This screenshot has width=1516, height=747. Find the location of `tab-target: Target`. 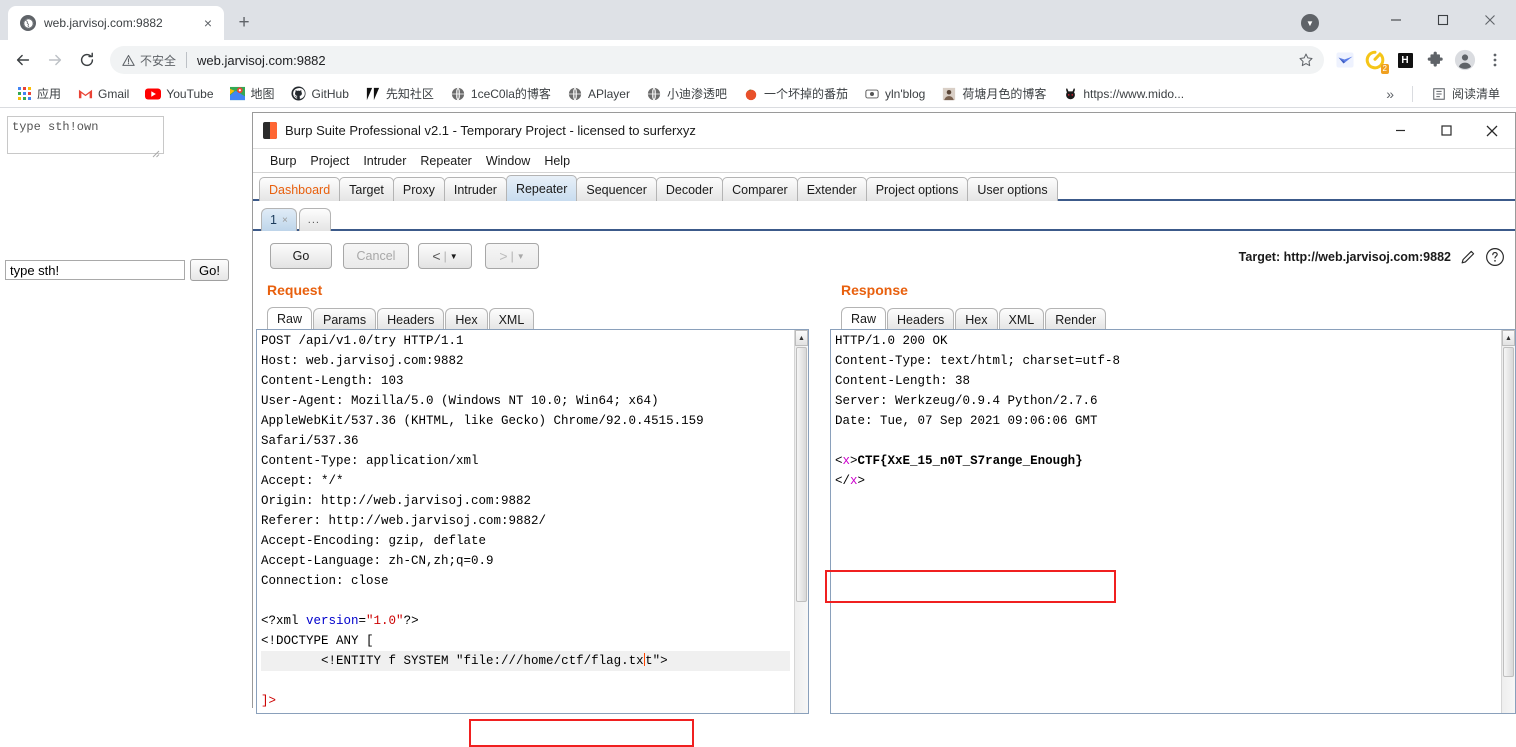

tab-target: Target is located at coordinates (366, 189).